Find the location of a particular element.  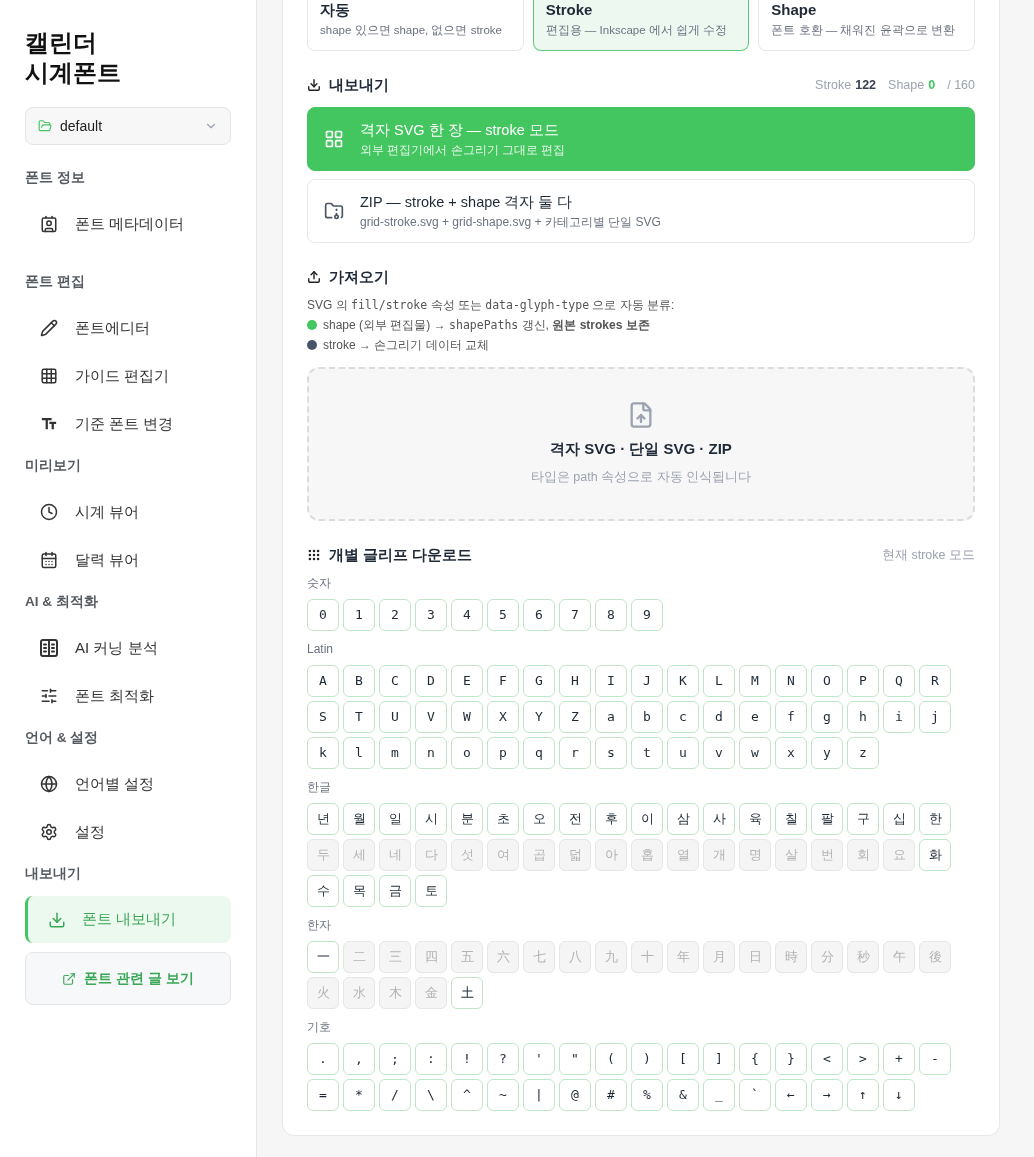

glyph-tile: > is located at coordinates (863, 1059).